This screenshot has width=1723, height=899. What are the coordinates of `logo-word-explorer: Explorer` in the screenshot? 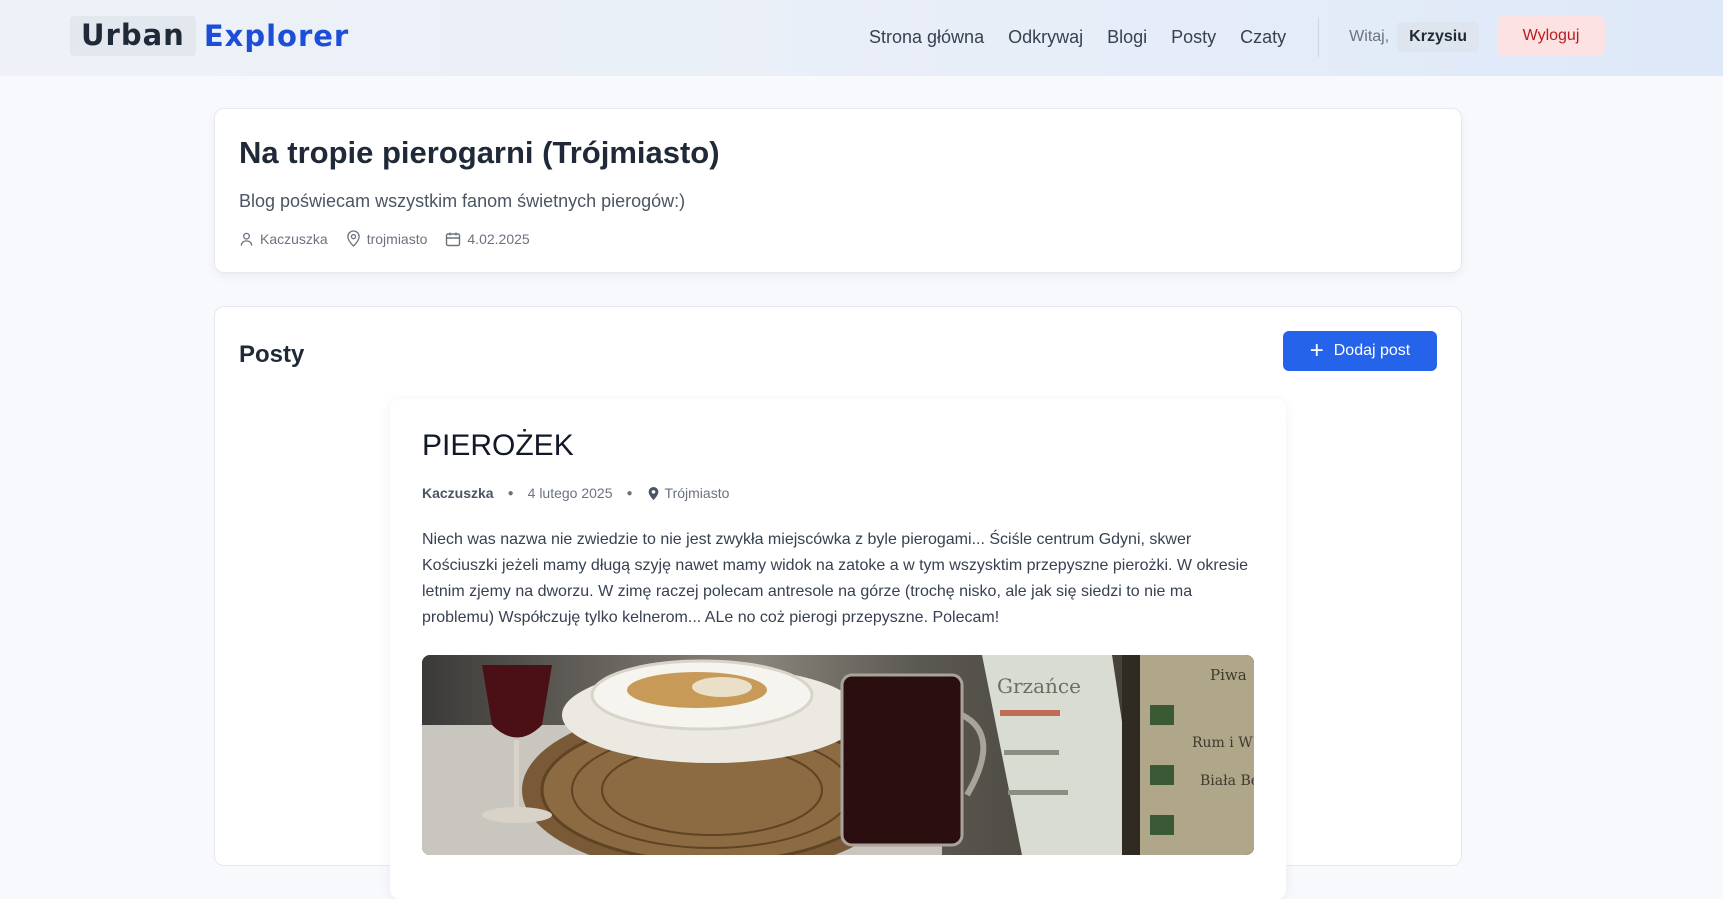 It's located at (276, 36).